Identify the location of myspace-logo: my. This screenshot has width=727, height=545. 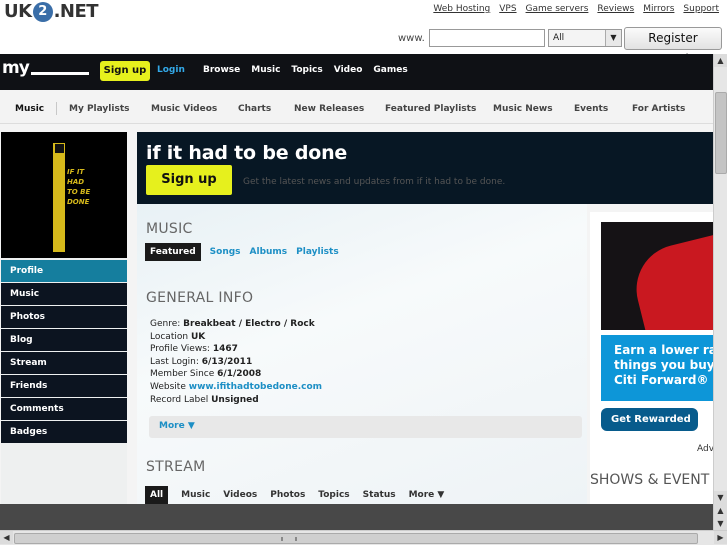
(45, 68).